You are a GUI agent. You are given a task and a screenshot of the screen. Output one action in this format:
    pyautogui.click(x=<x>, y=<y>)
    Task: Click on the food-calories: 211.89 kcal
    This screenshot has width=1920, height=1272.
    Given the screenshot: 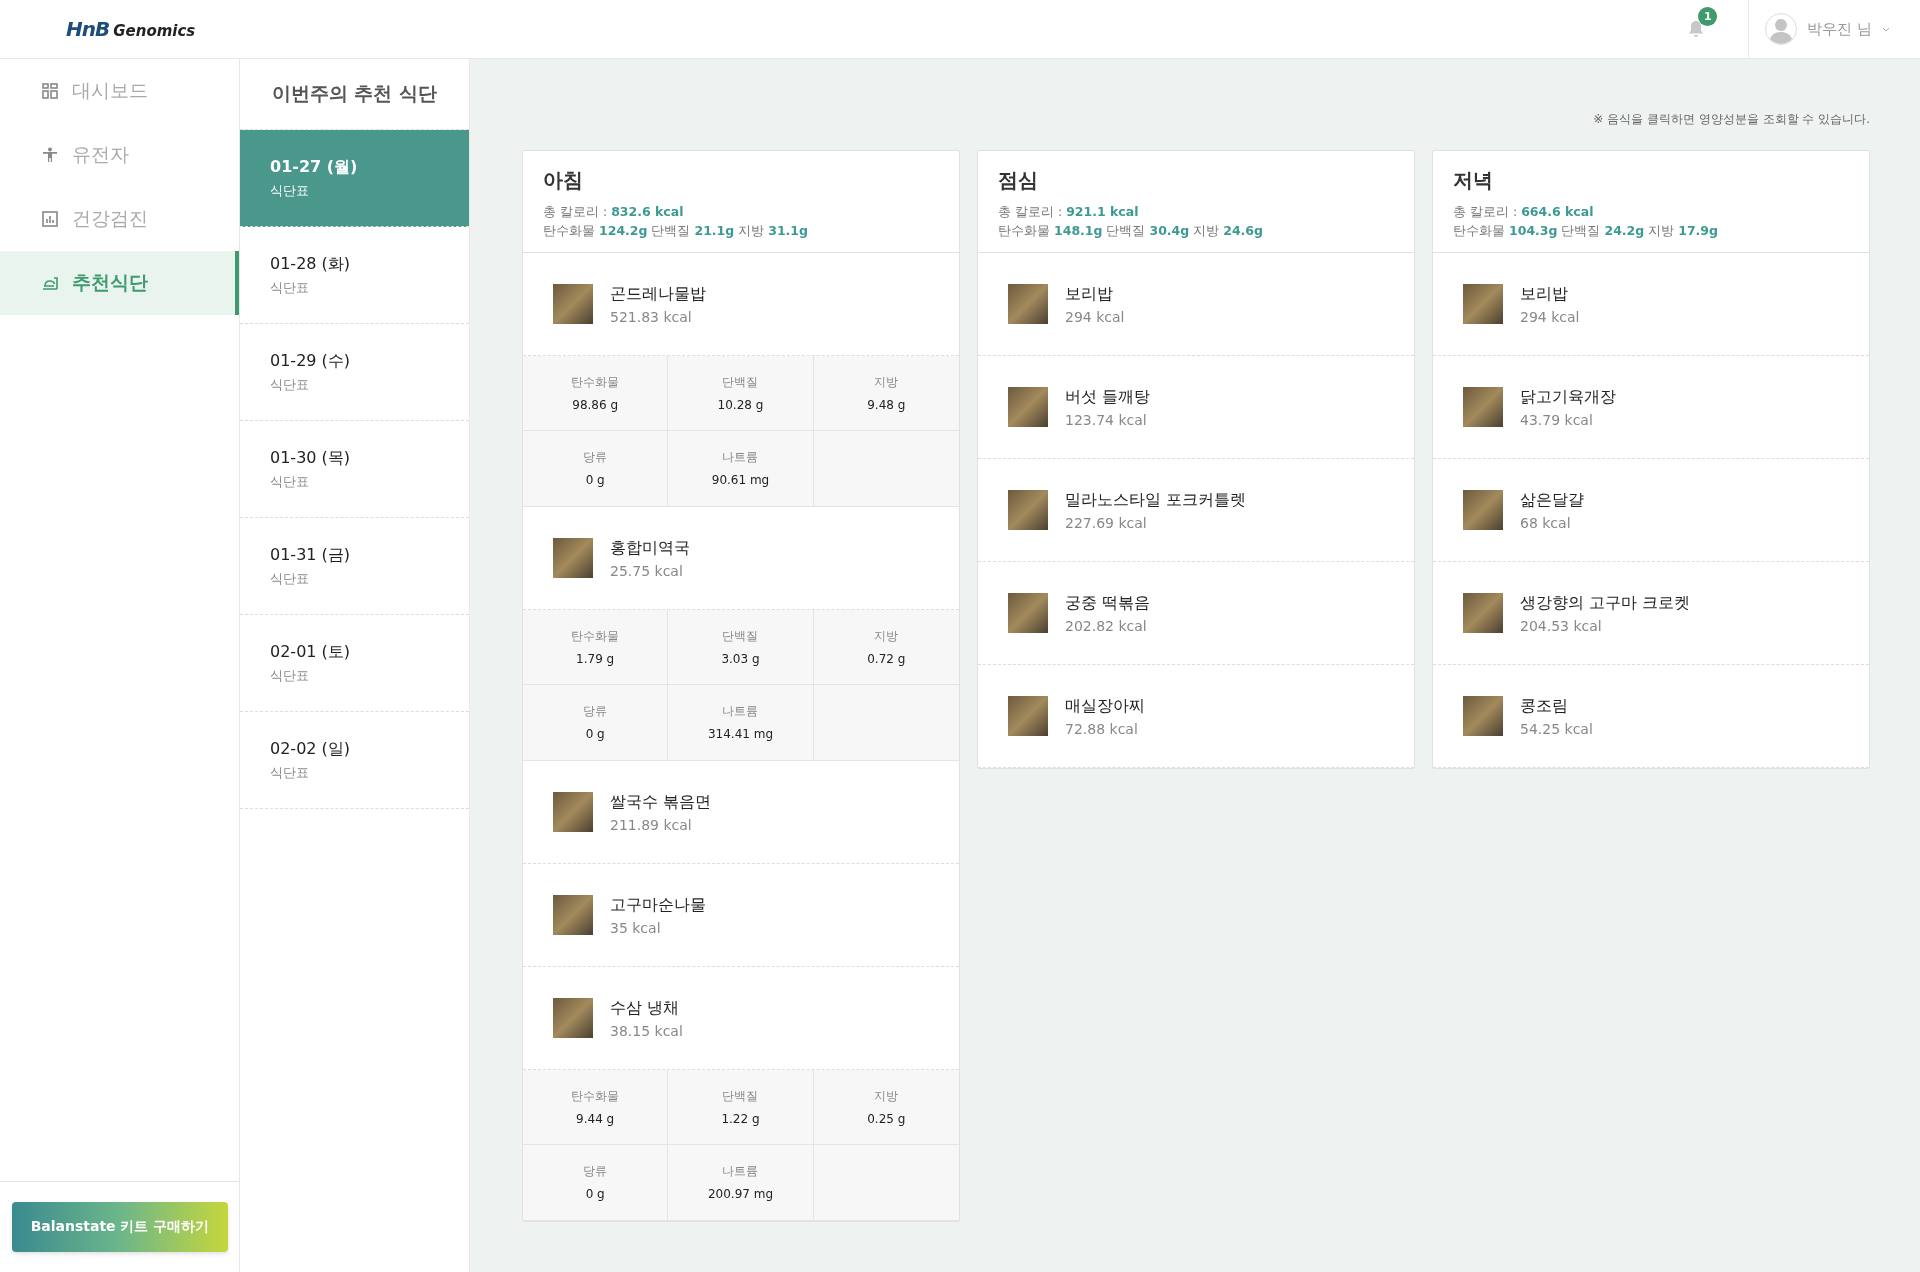 What is the action you would take?
    pyautogui.click(x=651, y=824)
    